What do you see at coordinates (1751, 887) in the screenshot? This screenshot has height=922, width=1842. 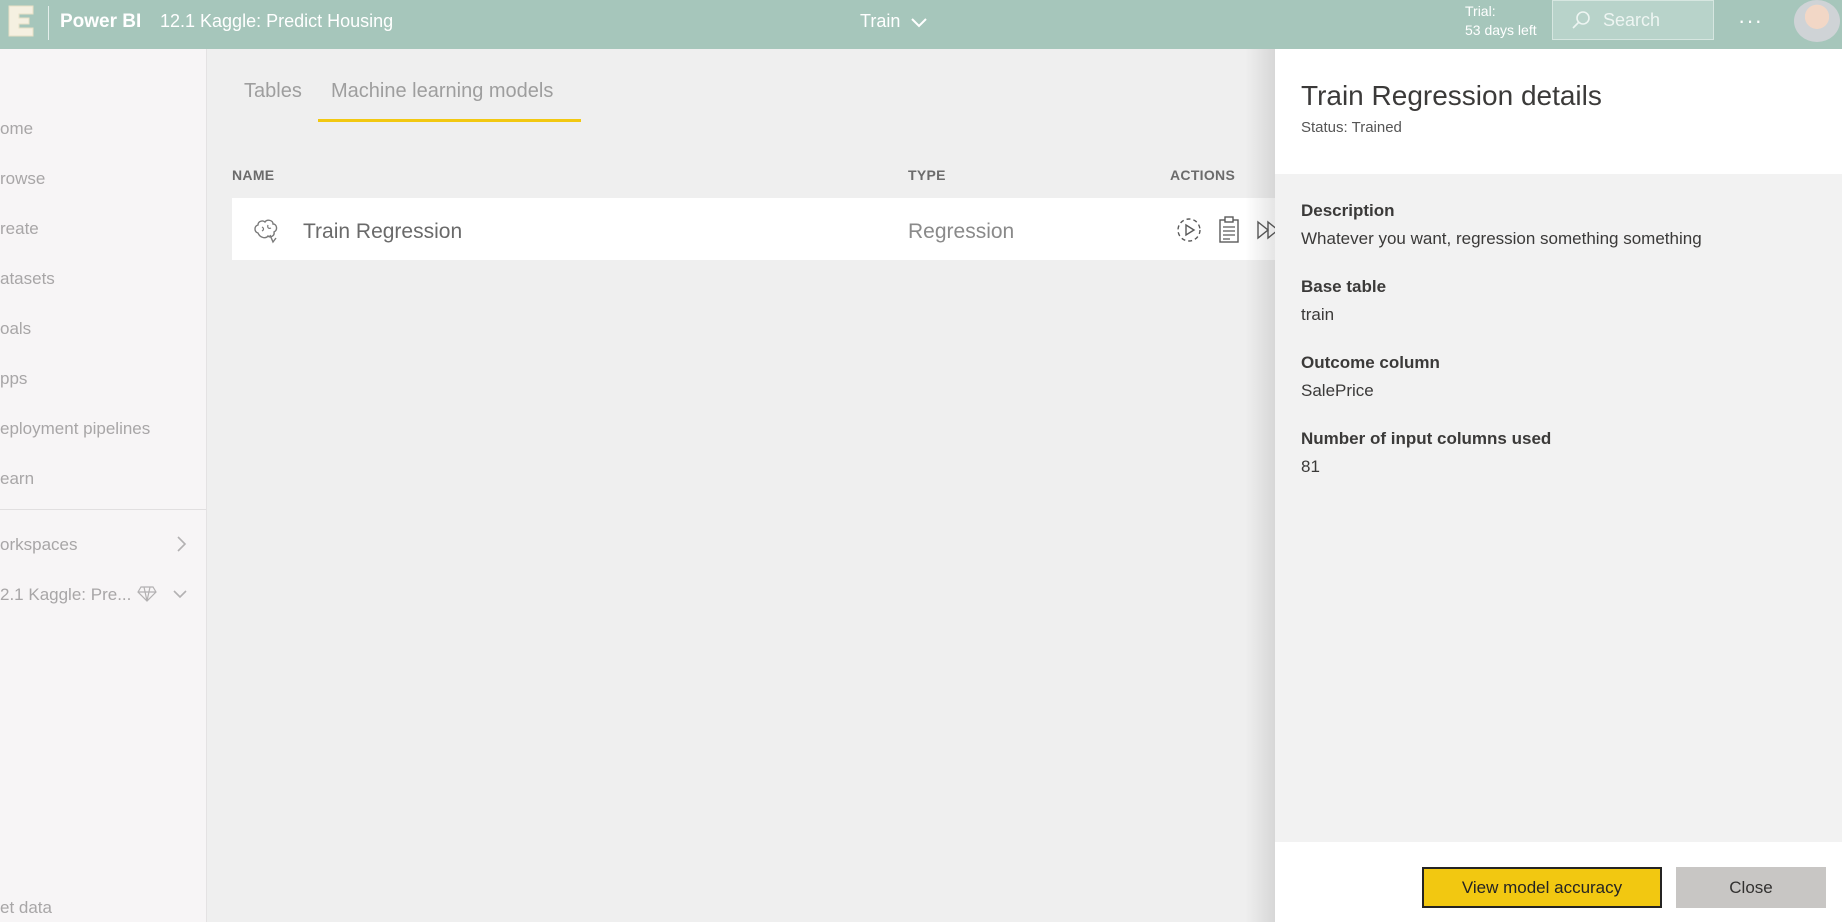 I see `close-button: Close` at bounding box center [1751, 887].